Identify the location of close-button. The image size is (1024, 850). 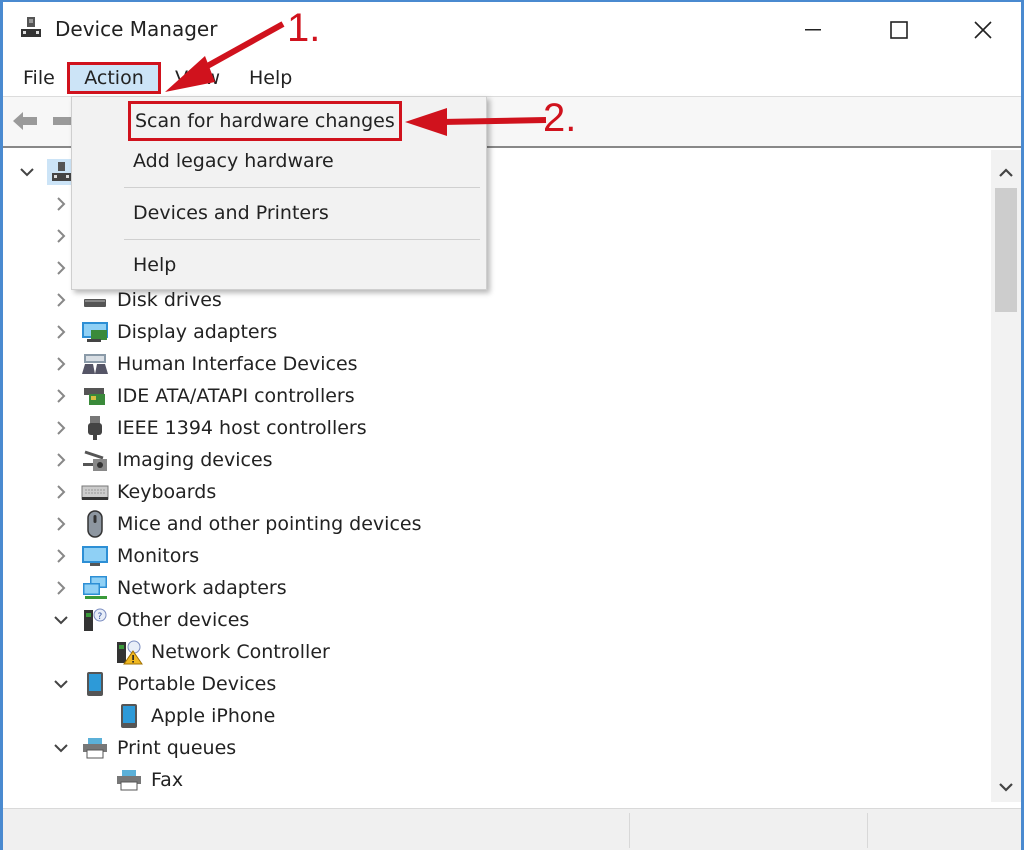
(983, 30).